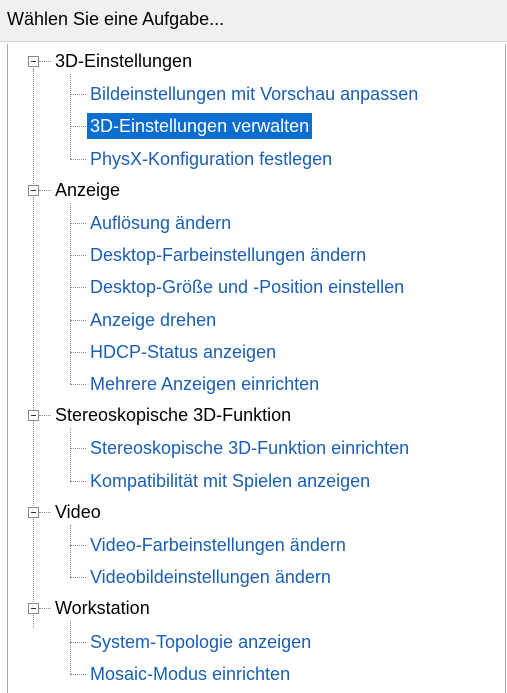 The width and height of the screenshot is (507, 693). I want to click on tree-item-1-3: Anzeige drehen, so click(153, 320).